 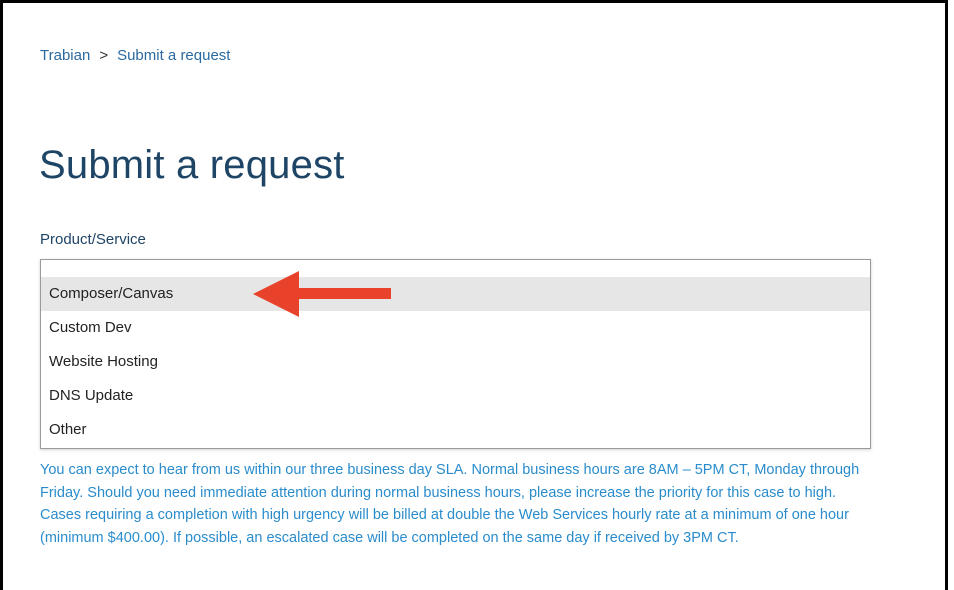 What do you see at coordinates (192, 165) in the screenshot?
I see `page-title: Submit a request` at bounding box center [192, 165].